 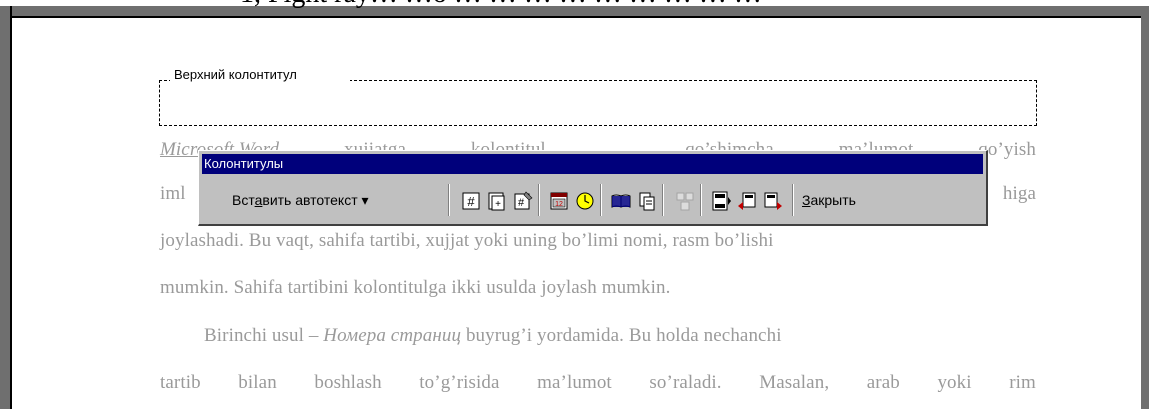 I want to click on window-frame-right, so click(x=1145, y=207).